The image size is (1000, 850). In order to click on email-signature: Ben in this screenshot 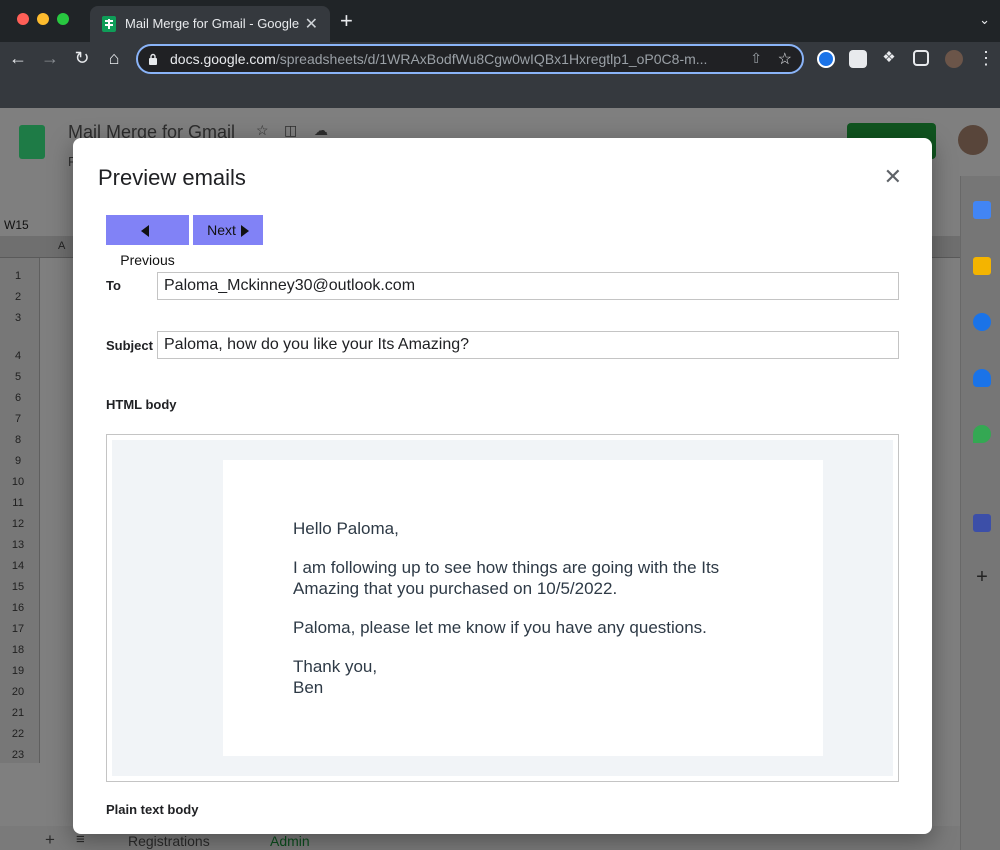, I will do `click(308, 687)`.